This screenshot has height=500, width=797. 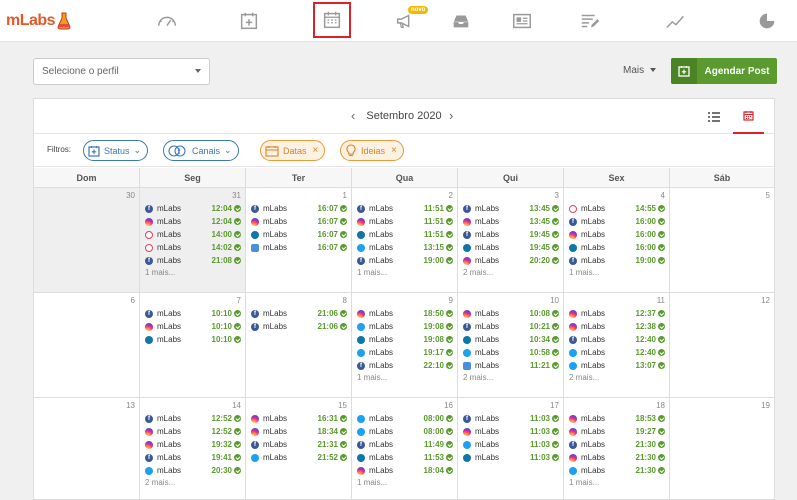 I want to click on scheduled-post: mLabs 21:30, so click(x=617, y=457).